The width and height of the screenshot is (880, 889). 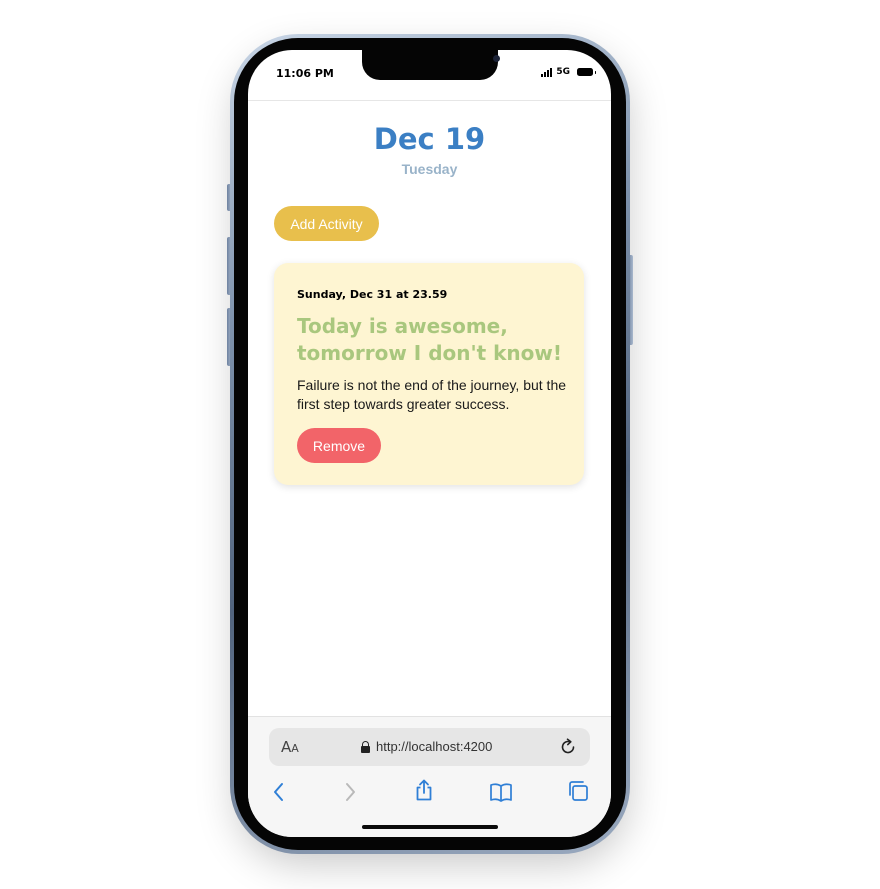 I want to click on add-activity-button: Add Activity, so click(x=326, y=223).